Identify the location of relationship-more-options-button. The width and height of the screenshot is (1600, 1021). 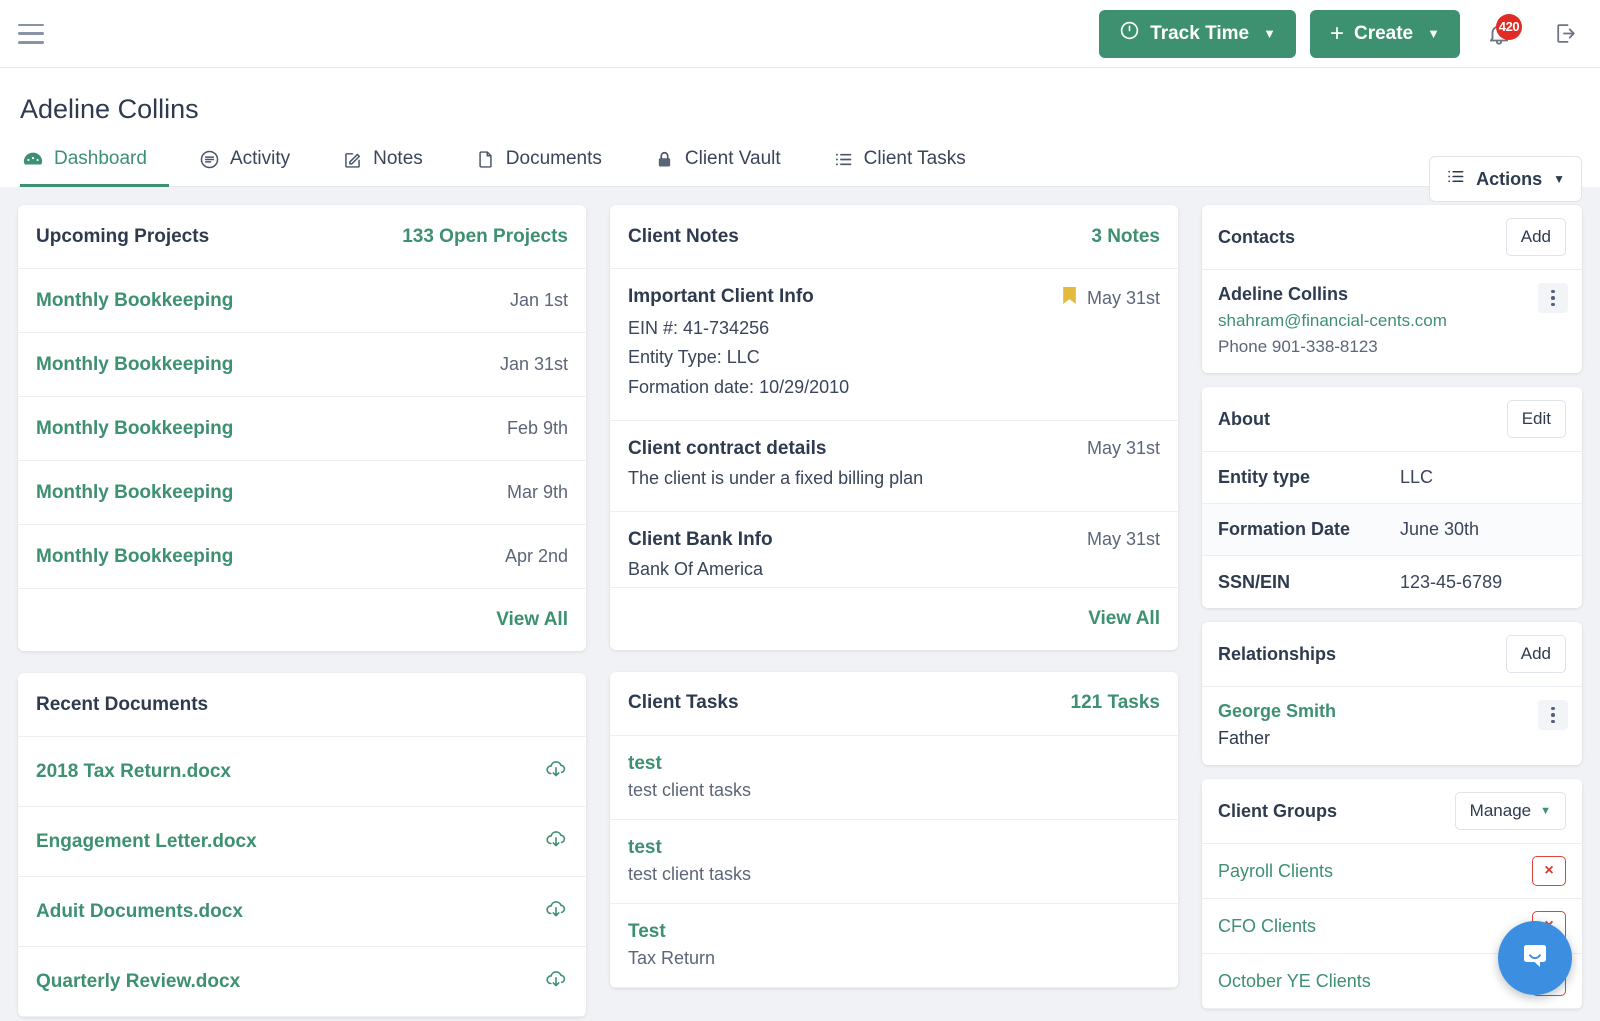
(1553, 715).